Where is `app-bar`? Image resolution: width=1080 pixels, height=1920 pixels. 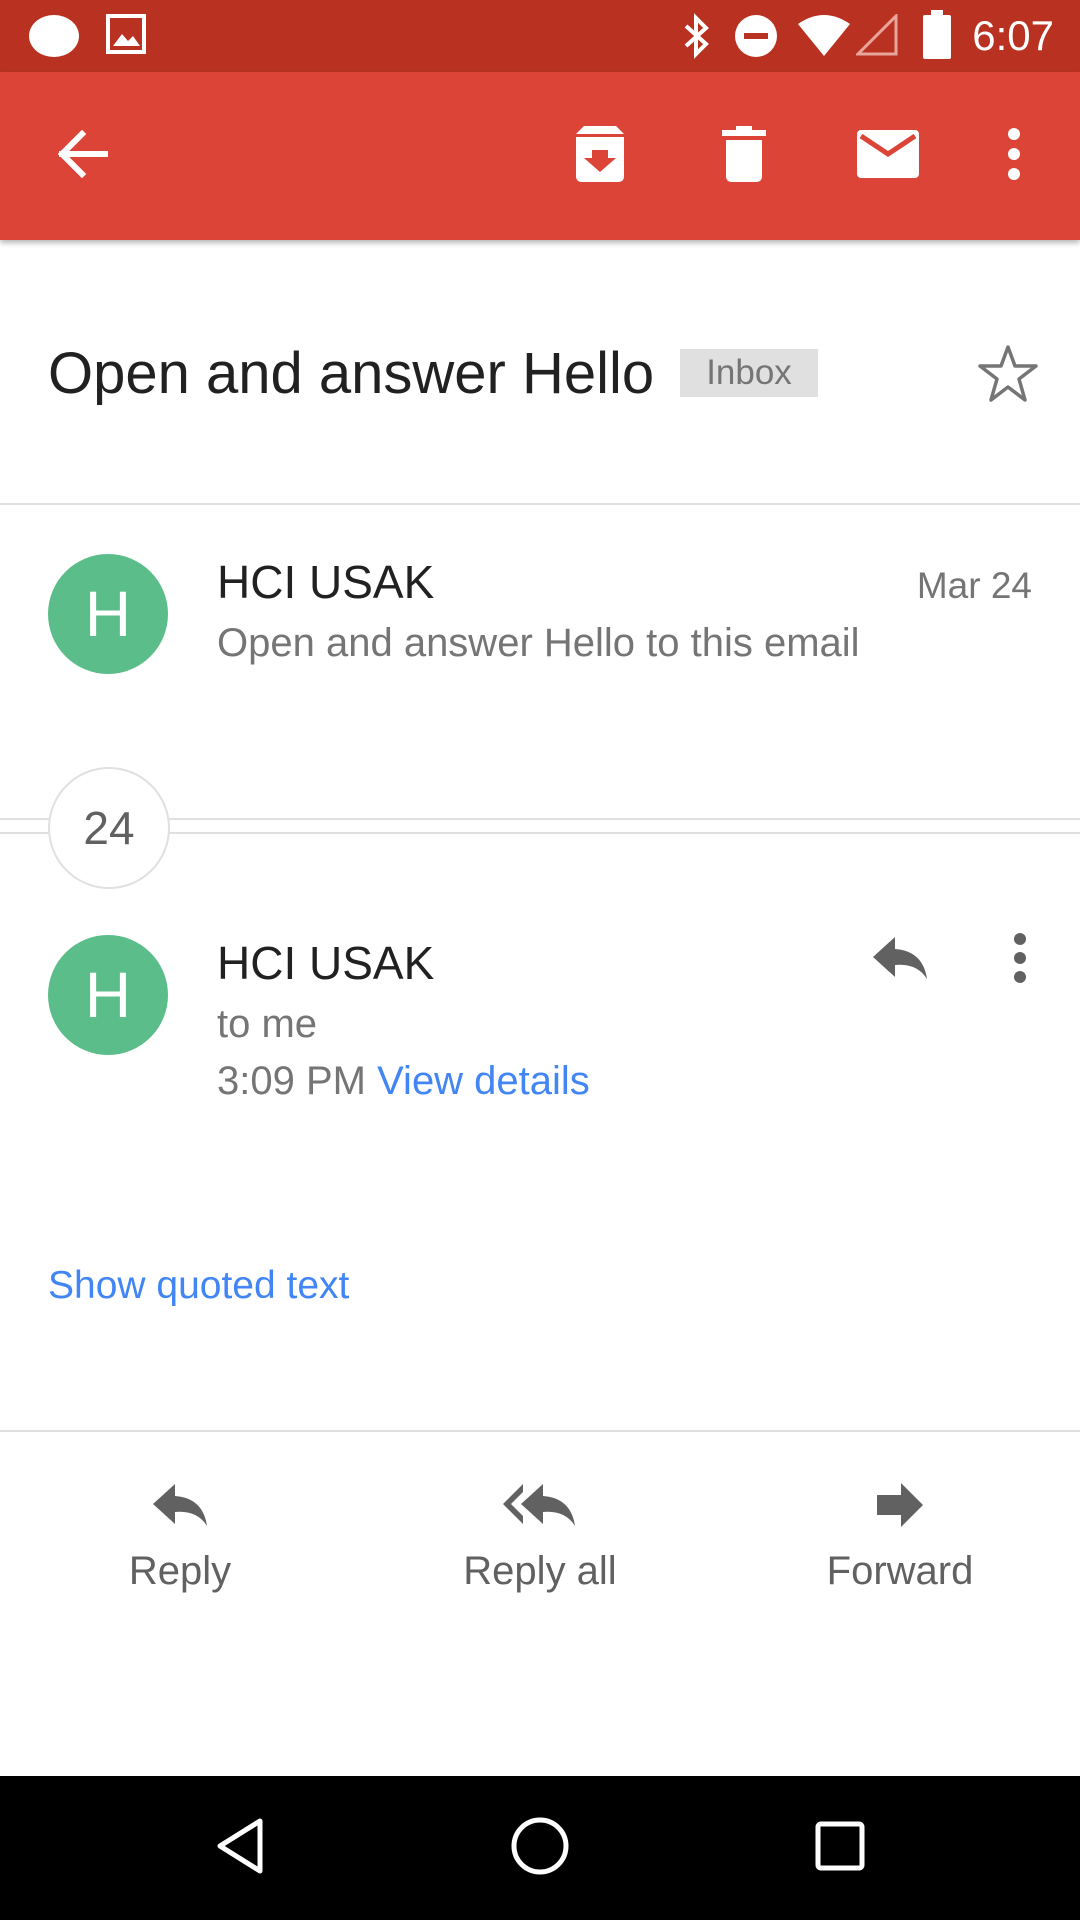 app-bar is located at coordinates (540, 156).